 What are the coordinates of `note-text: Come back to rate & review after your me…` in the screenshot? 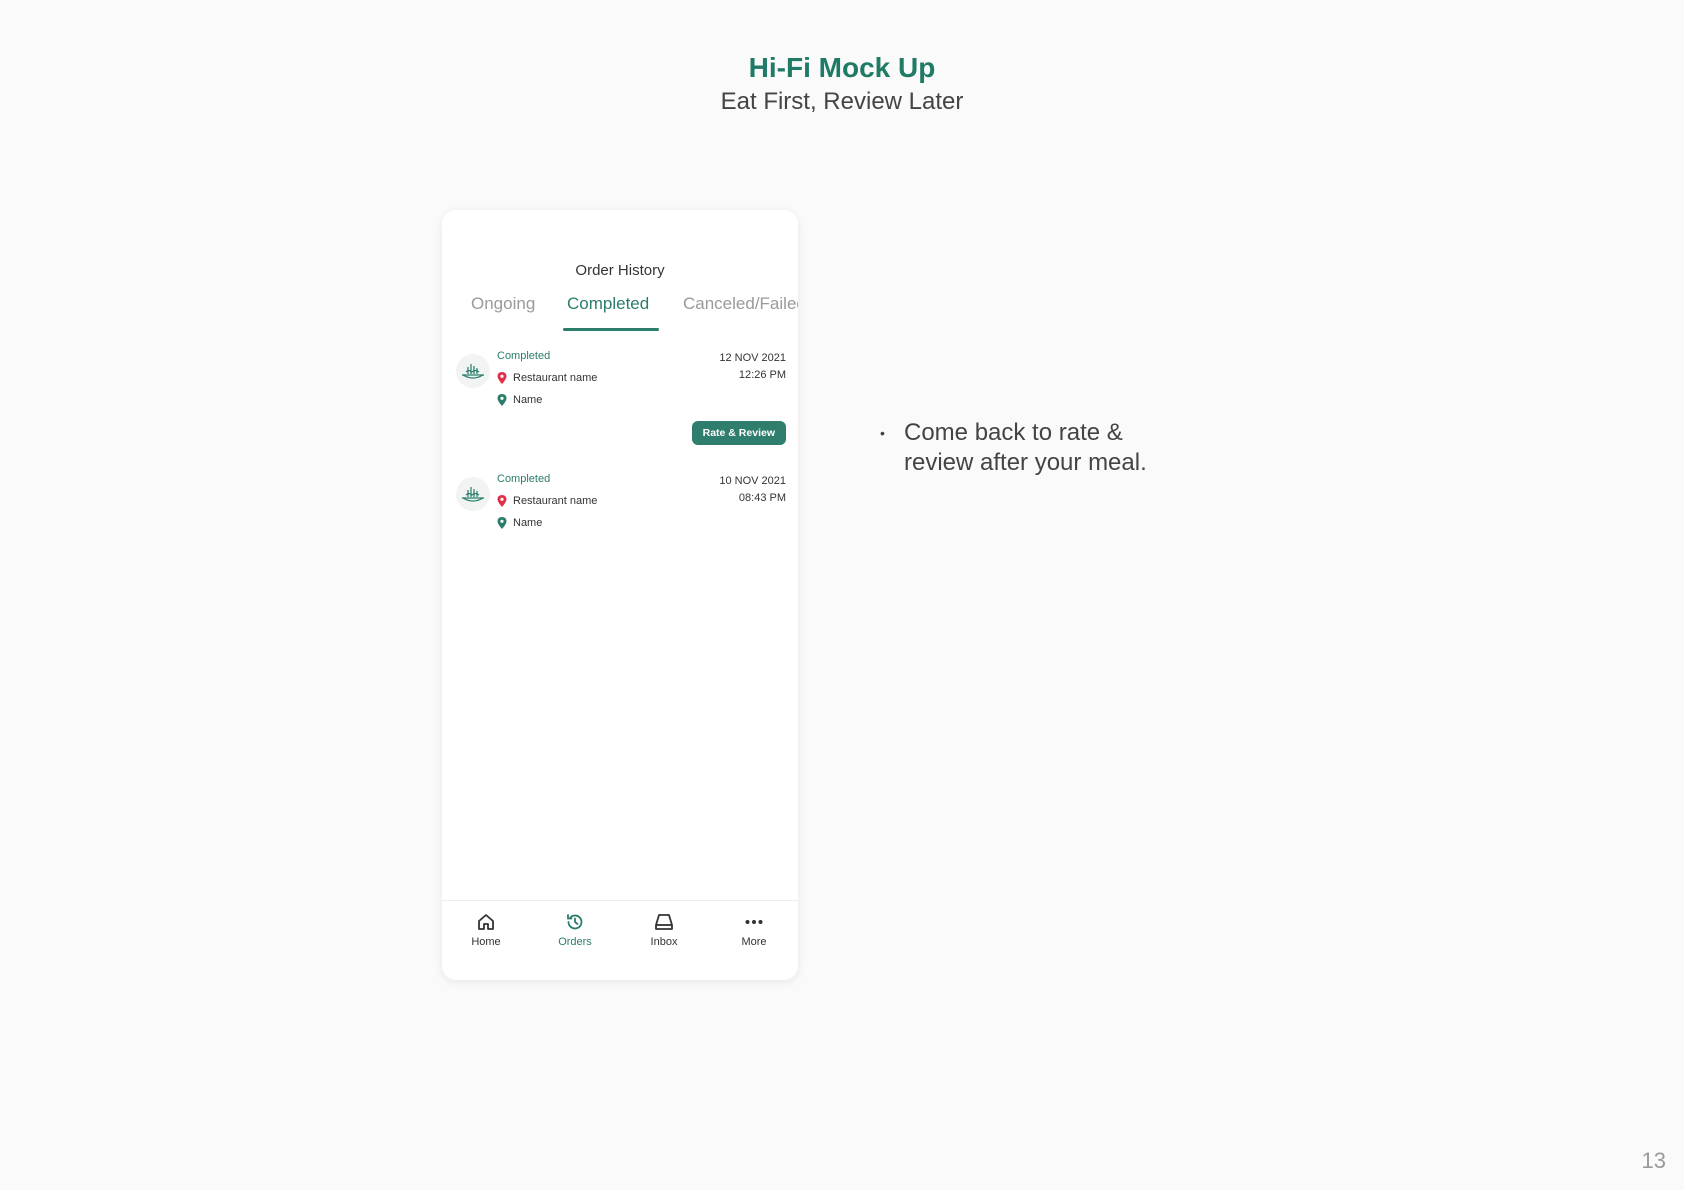 It's located at (1025, 447).